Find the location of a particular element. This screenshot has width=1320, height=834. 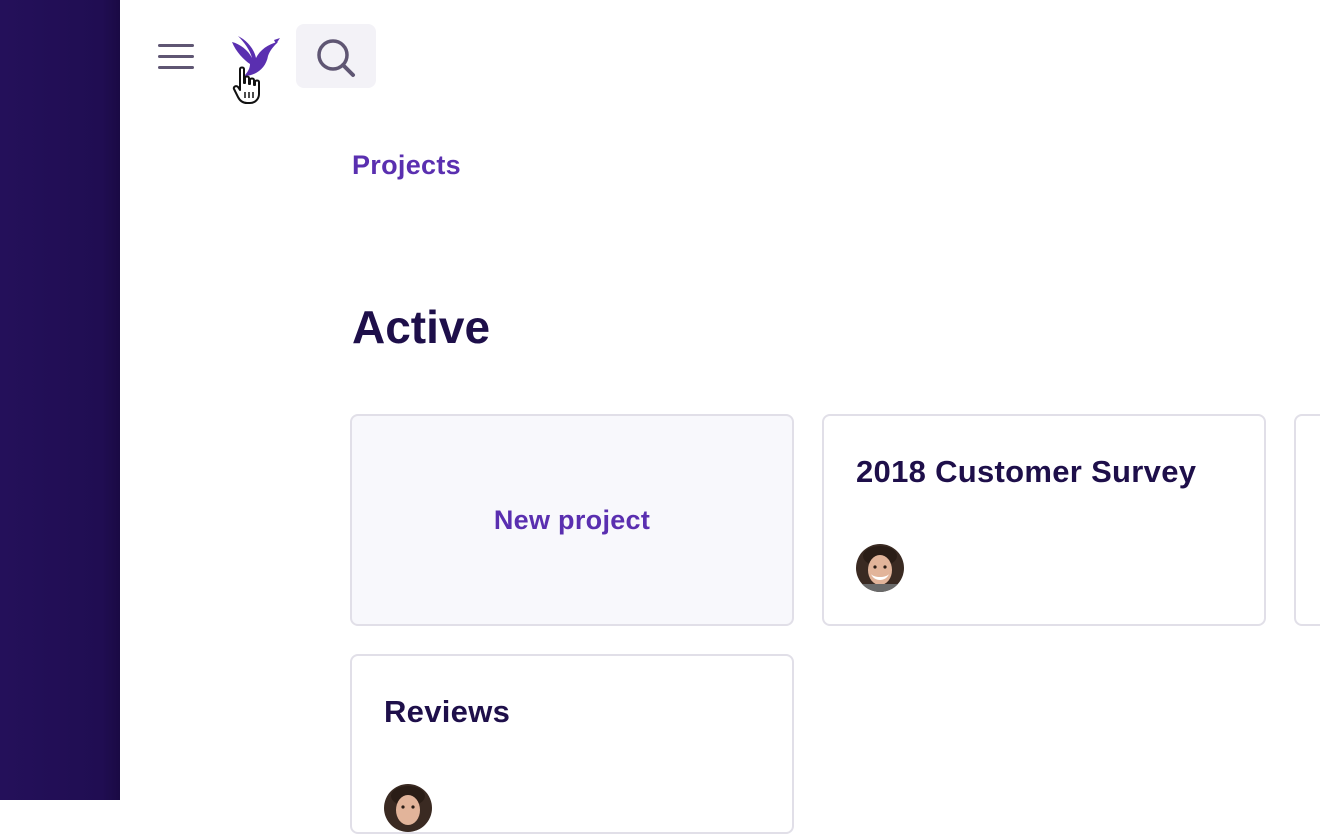

new-project-card: New project is located at coordinates (572, 520).